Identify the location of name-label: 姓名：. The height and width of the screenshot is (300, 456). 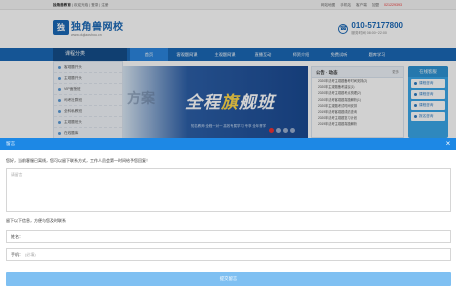
(17, 236).